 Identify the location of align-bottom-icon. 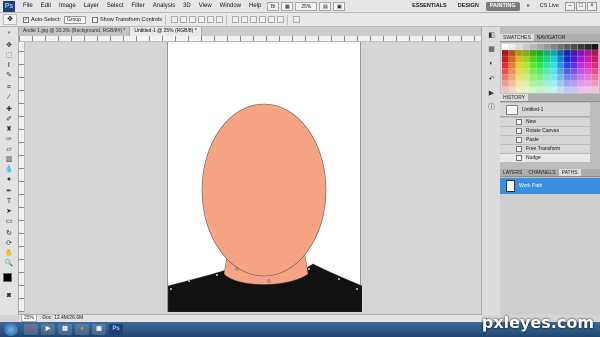
(193, 19).